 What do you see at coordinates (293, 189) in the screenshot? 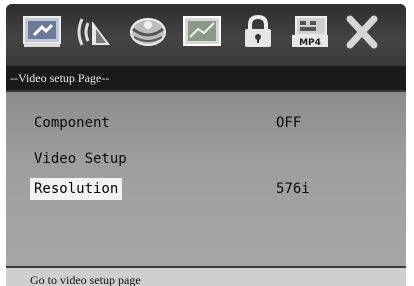
I see `menu-item-value: 576i` at bounding box center [293, 189].